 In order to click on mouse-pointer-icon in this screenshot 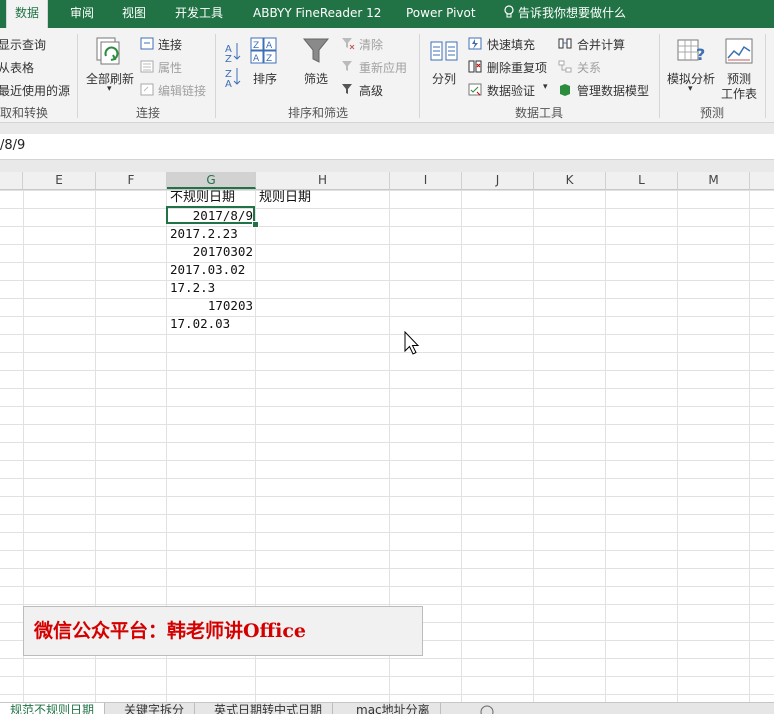, I will do `click(412, 343)`.